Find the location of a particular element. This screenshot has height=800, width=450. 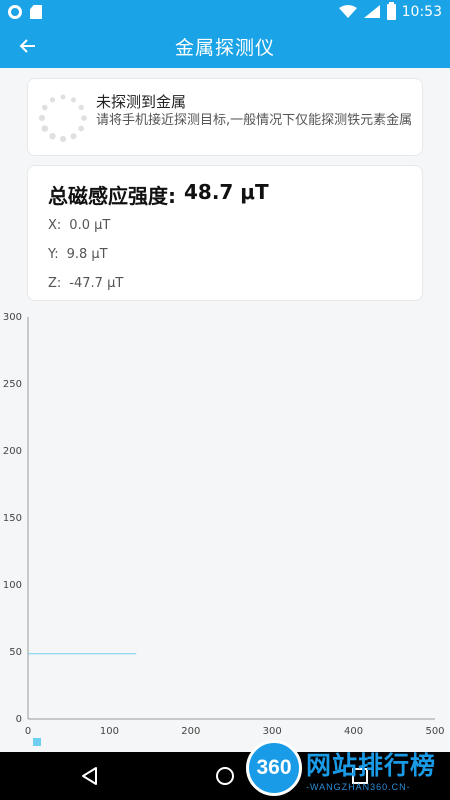

notification-icon is located at coordinates (15, 12).